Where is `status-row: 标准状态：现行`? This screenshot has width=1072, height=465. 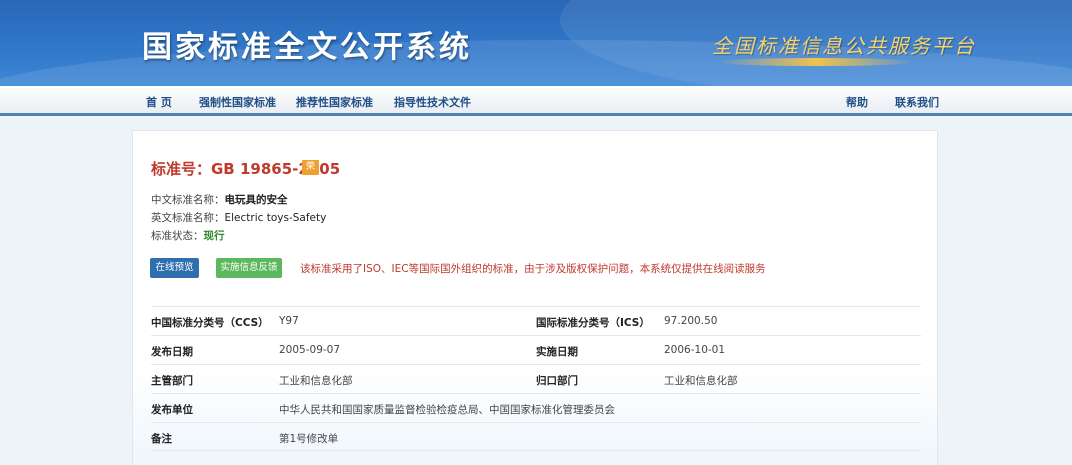 status-row: 标准状态：现行 is located at coordinates (188, 235).